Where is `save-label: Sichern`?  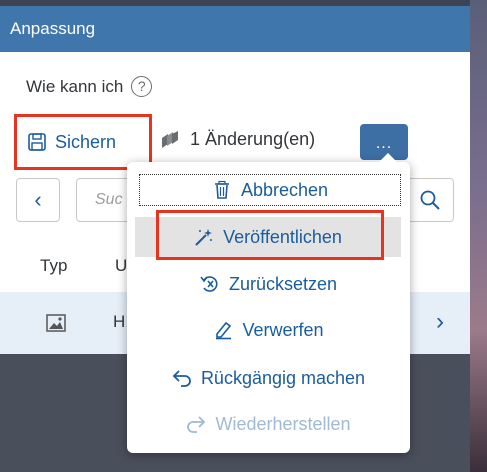 save-label: Sichern is located at coordinates (86, 141).